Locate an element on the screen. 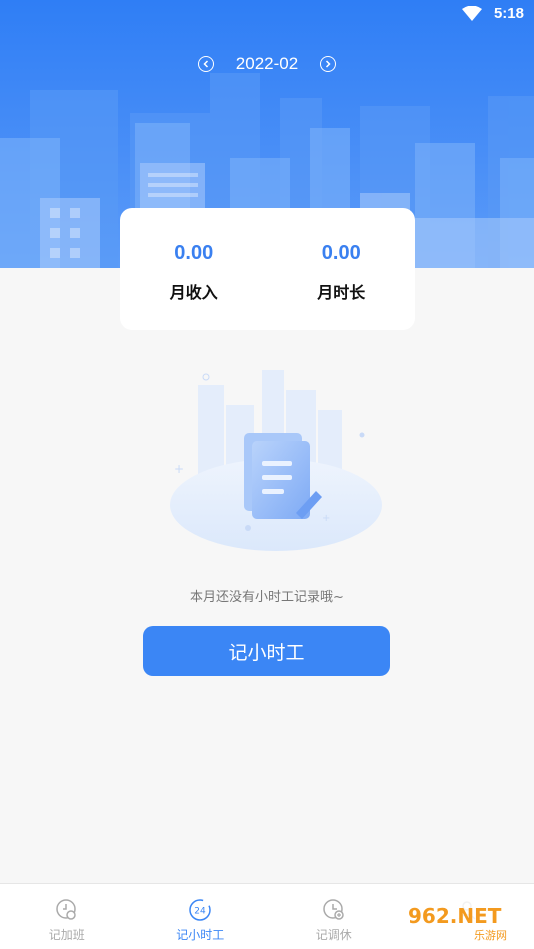 The image size is (534, 949). monthly-income-value: 0.00 is located at coordinates (194, 253).